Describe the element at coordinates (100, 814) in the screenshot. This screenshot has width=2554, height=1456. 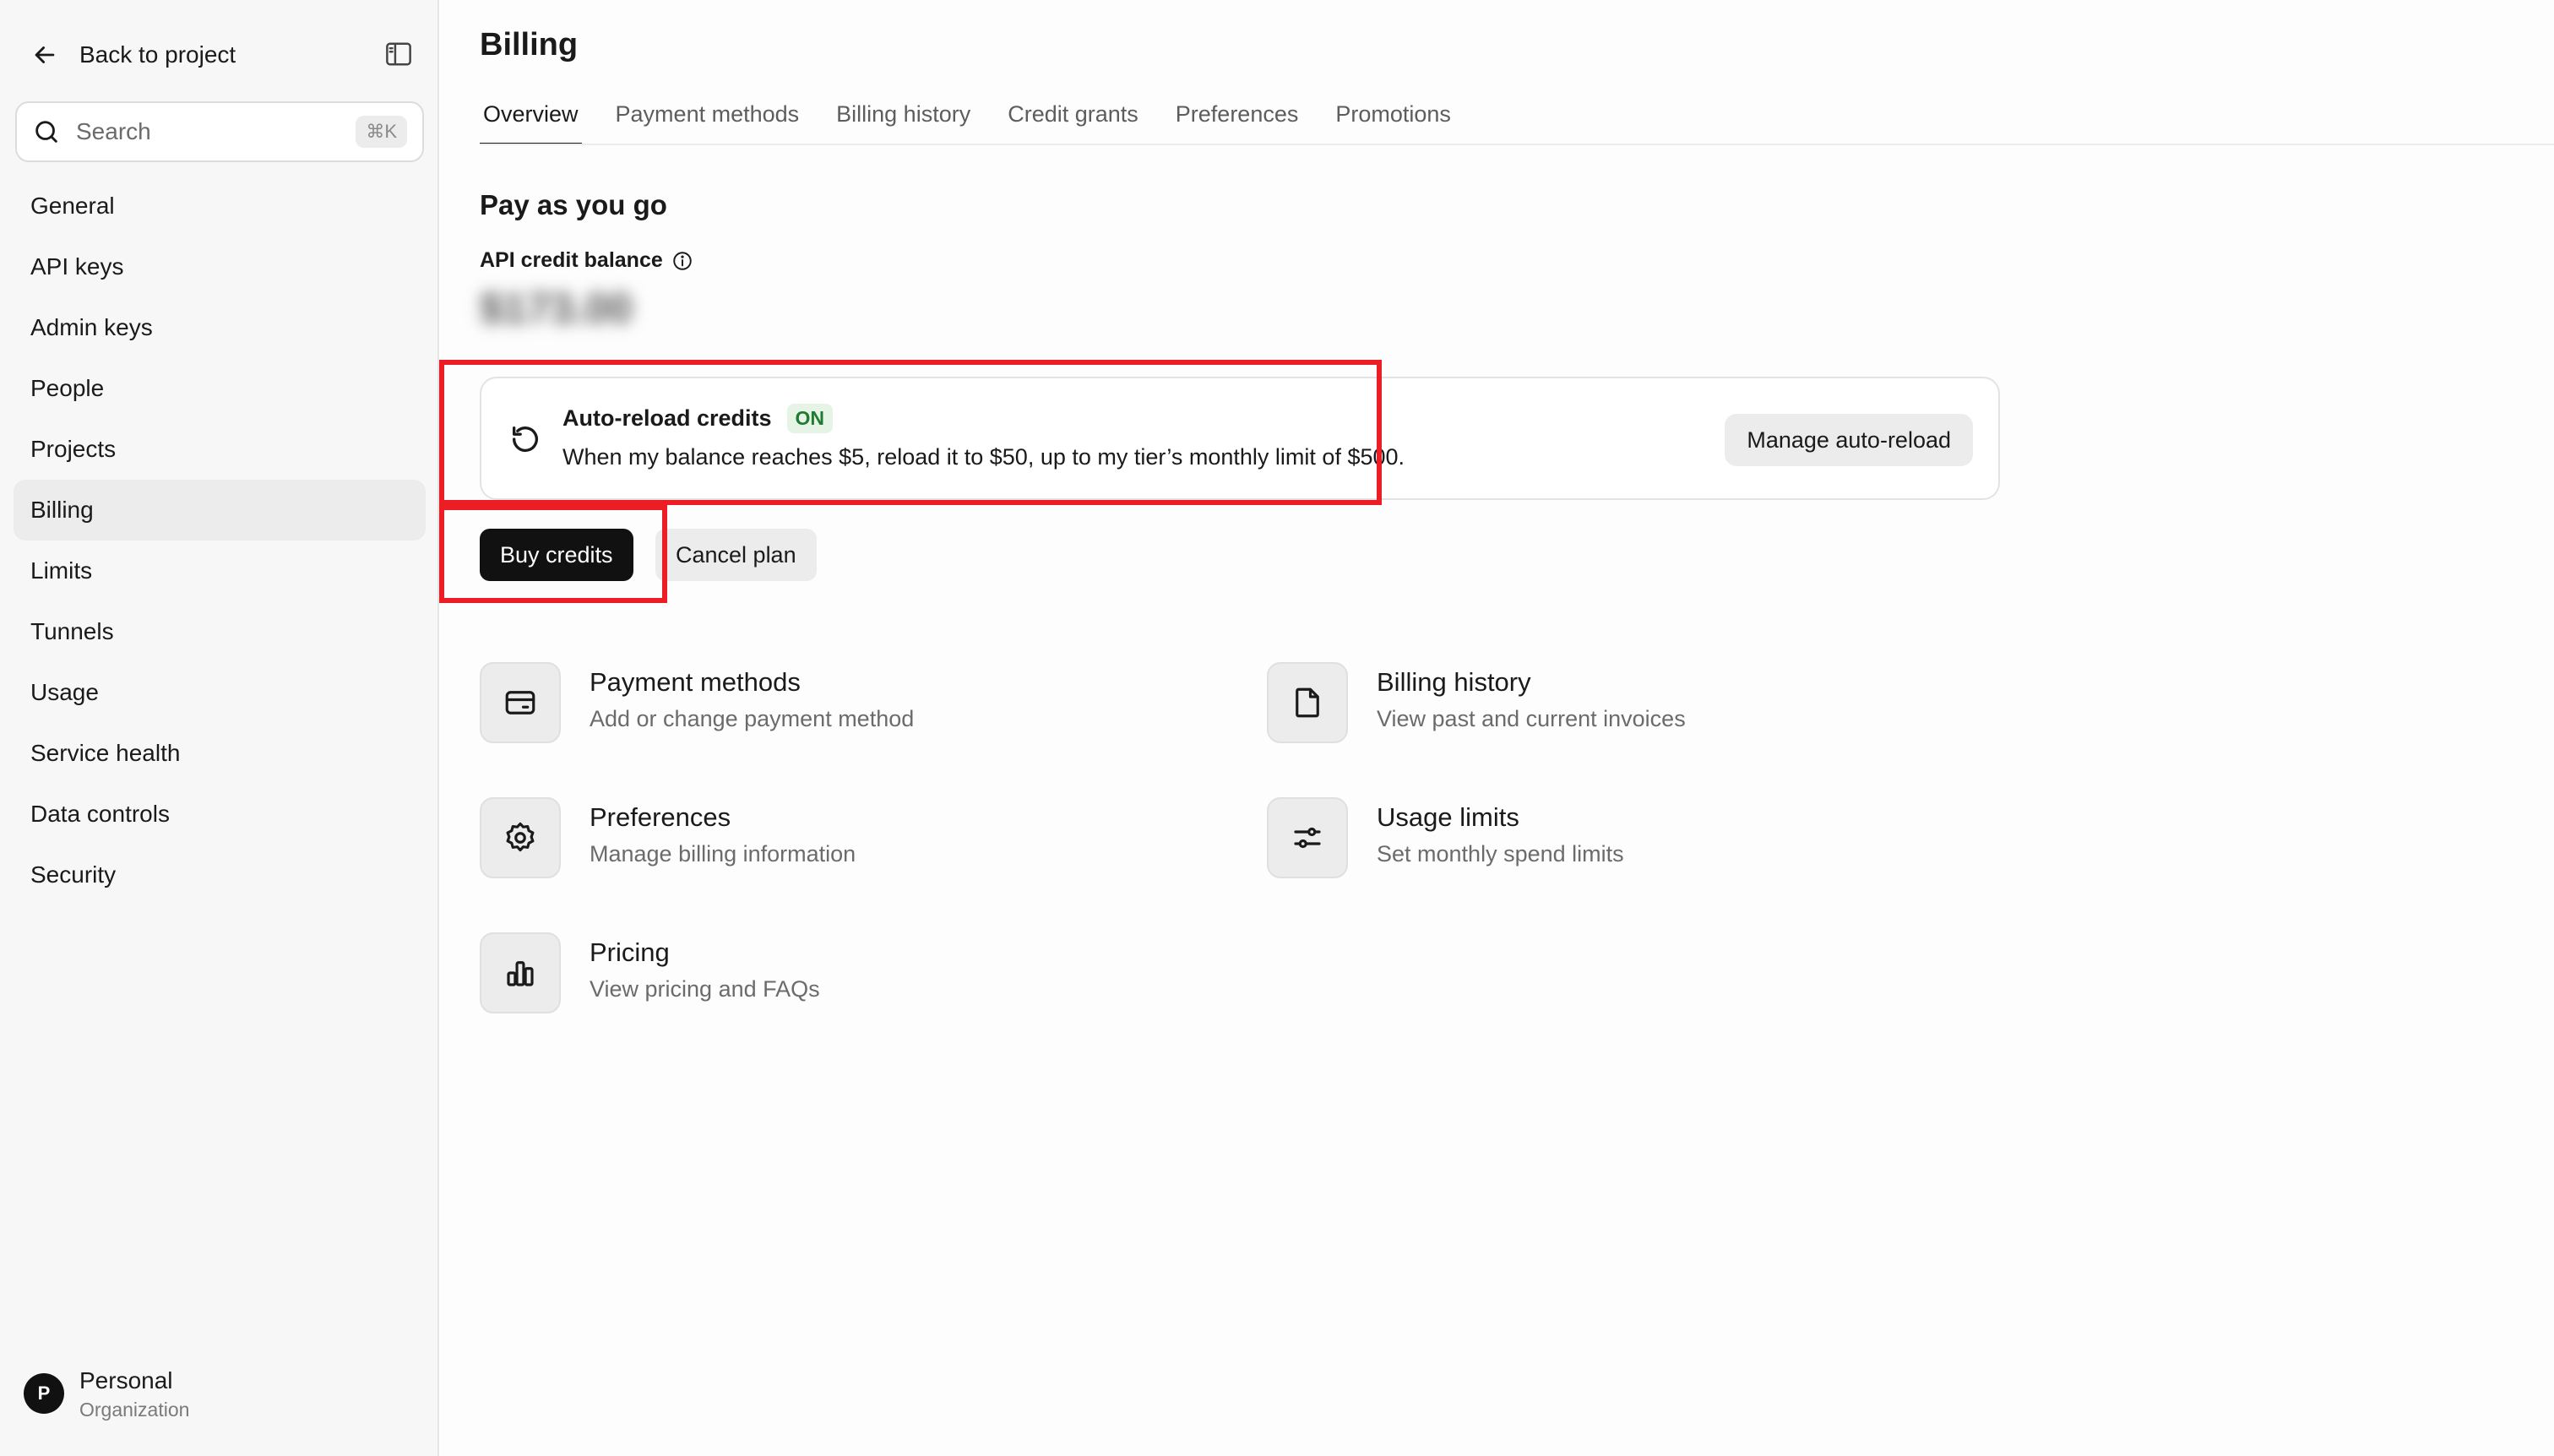
I see `sidebar-item-label: Data controls` at that location.